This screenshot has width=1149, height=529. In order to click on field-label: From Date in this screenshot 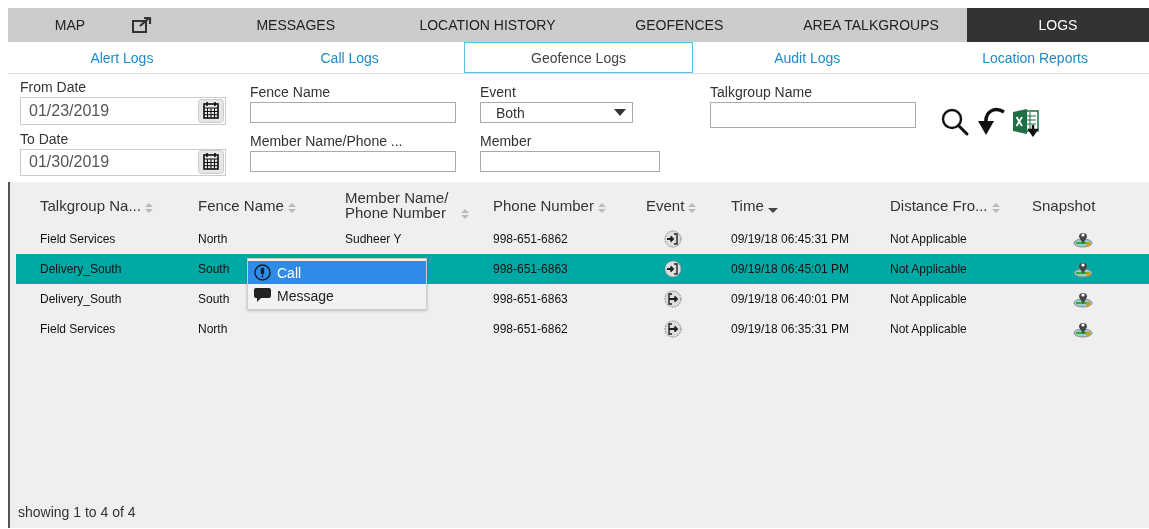, I will do `click(54, 87)`.